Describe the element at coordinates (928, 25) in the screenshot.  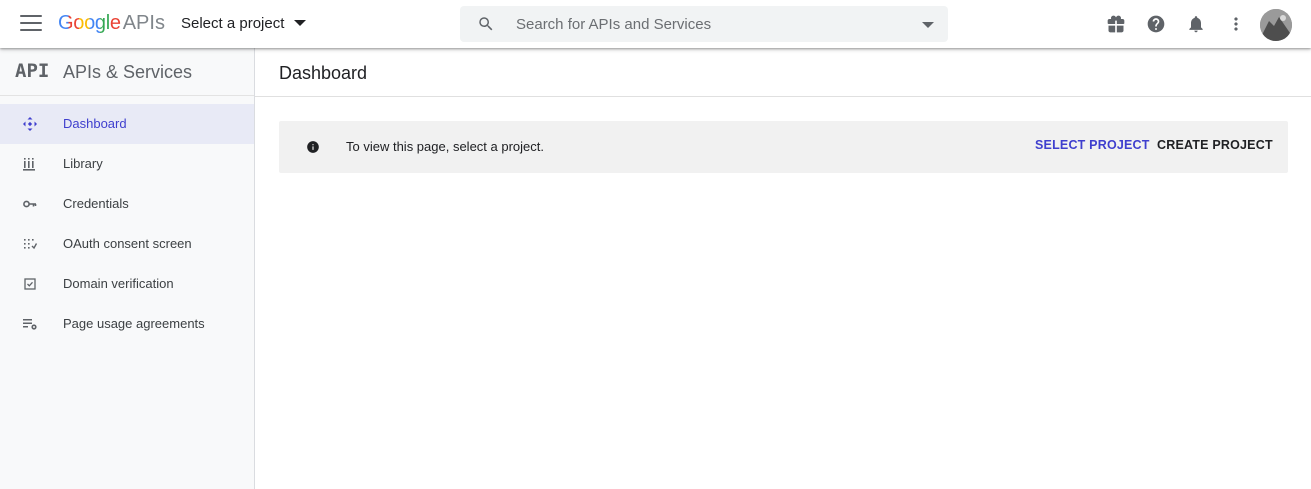
I see `search-dropdown-icon` at that location.